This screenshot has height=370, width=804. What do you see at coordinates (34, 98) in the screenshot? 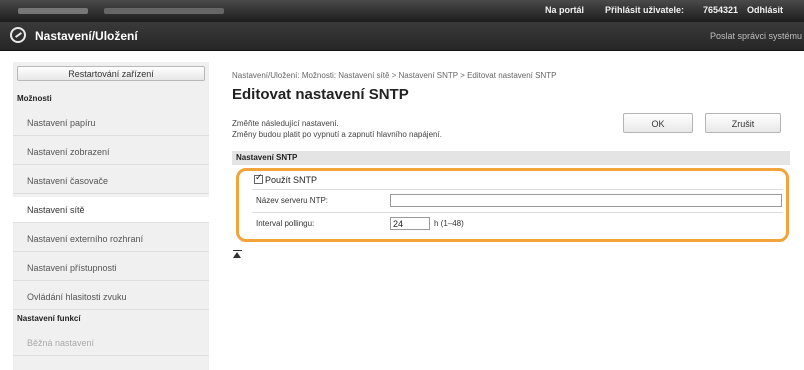
I see `sidebar-section-options: Možnosti` at bounding box center [34, 98].